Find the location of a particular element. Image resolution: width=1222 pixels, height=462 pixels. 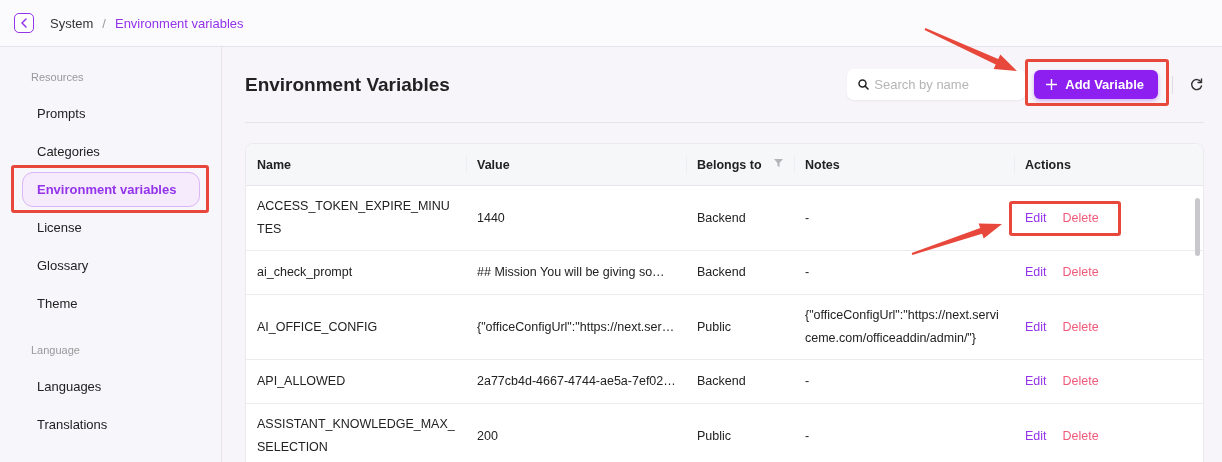

sidebar-item: Categories is located at coordinates (111, 151).